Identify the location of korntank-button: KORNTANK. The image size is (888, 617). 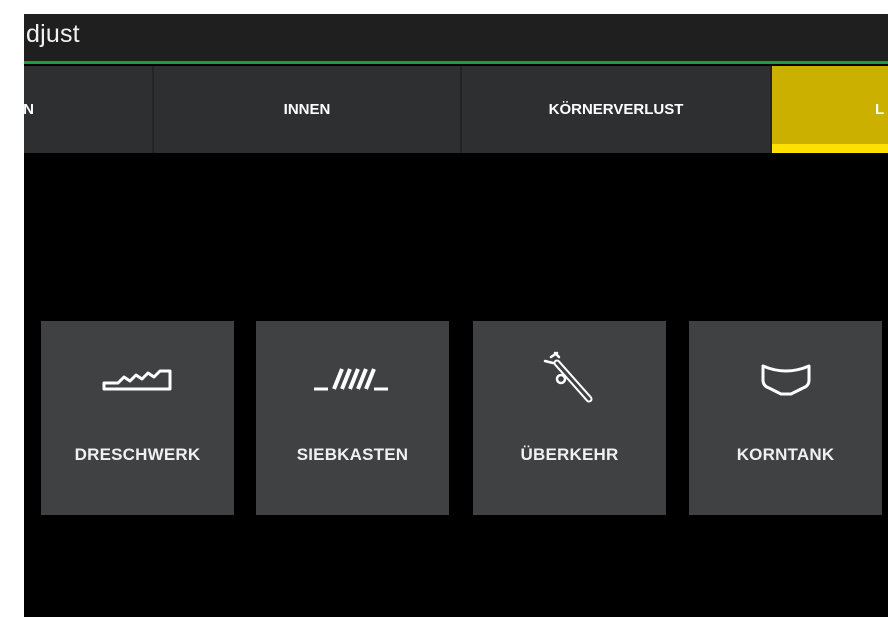
(785, 418).